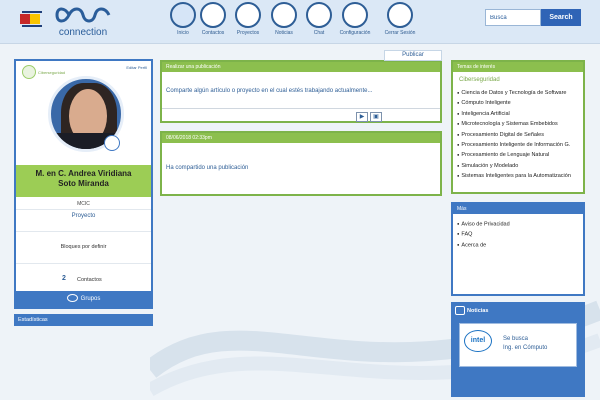 The height and width of the screenshot is (400, 600). I want to click on faq-link: FAQ, so click(518, 234).